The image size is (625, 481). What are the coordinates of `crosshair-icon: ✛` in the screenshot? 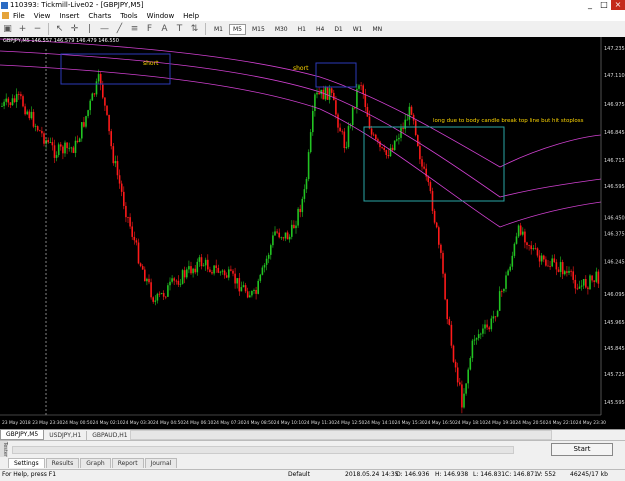 It's located at (74, 29).